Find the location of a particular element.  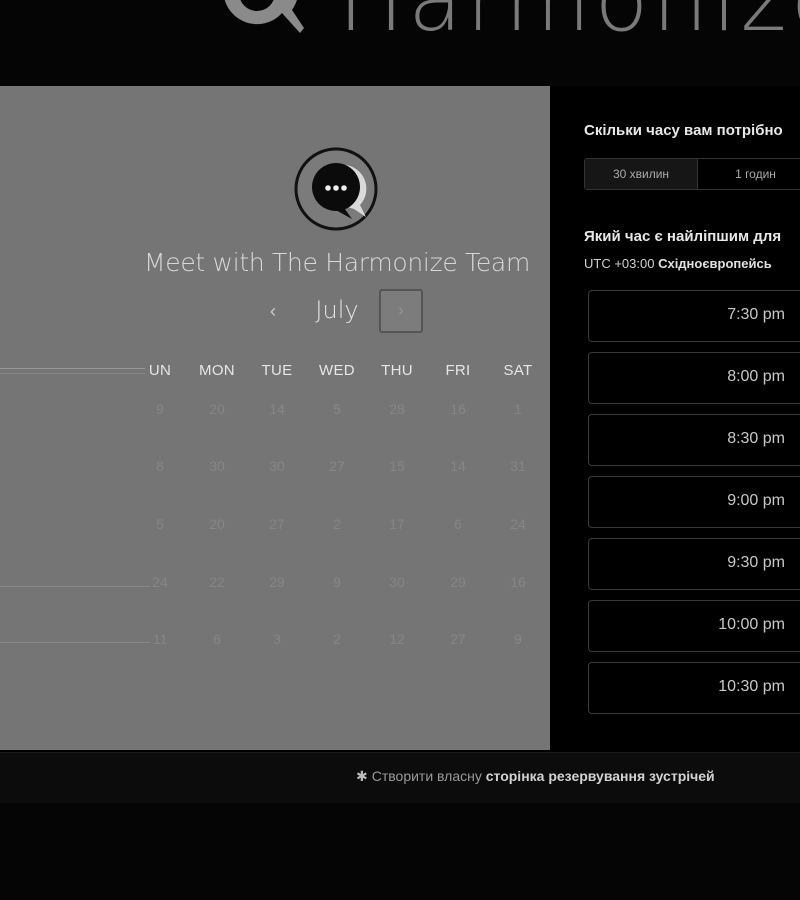

weekday-label: SAT is located at coordinates (518, 370).